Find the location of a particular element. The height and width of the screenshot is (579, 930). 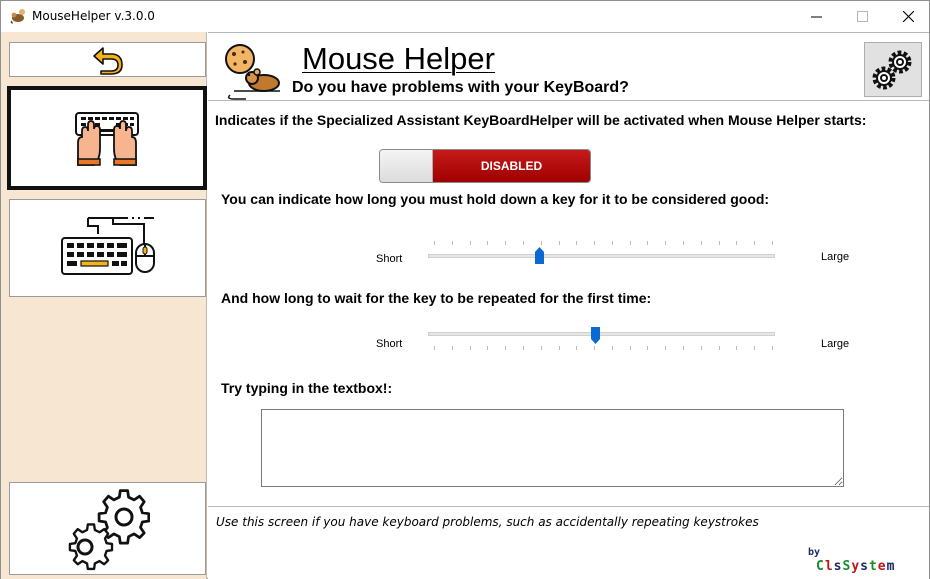

brand-letter: C is located at coordinates (820, 566).